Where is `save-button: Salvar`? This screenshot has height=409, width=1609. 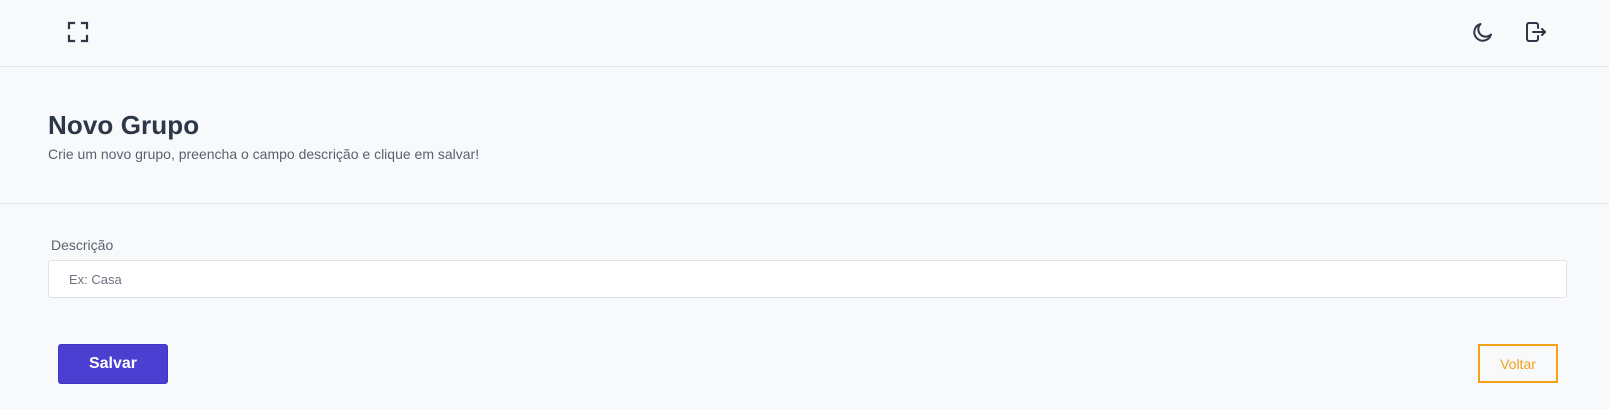
save-button: Salvar is located at coordinates (113, 364).